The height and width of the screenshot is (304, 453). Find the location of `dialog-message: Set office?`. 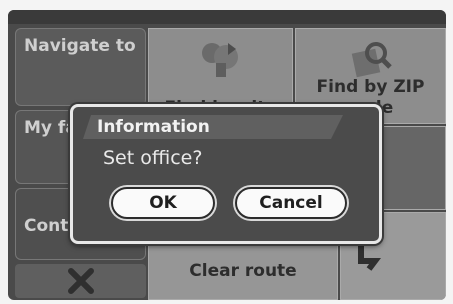

dialog-message: Set office? is located at coordinates (153, 158).